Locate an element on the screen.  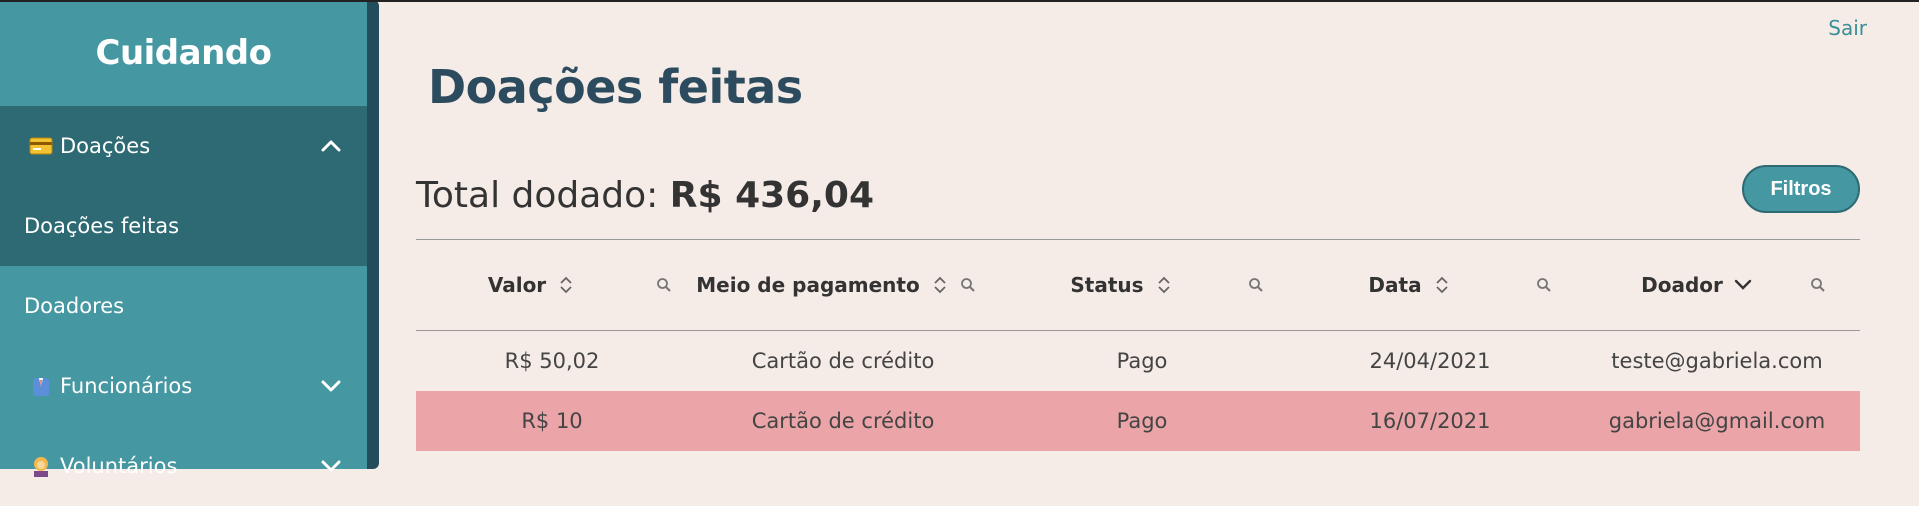
sidebar-group-doacoes: Doações Doações feitas is located at coordinates (183, 186).